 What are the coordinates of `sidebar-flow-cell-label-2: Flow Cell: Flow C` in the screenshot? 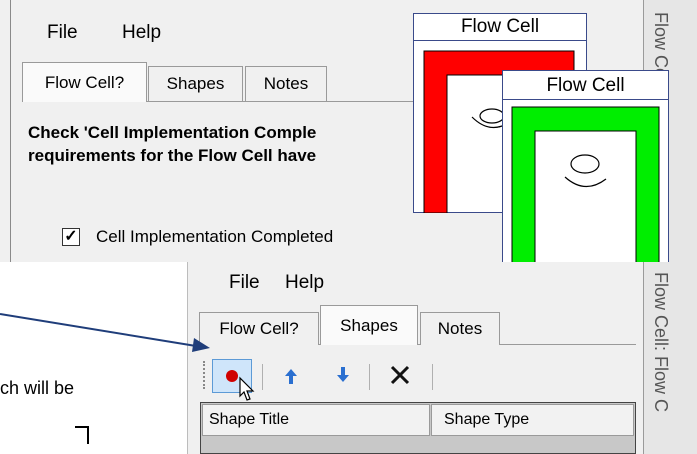 It's located at (661, 342).